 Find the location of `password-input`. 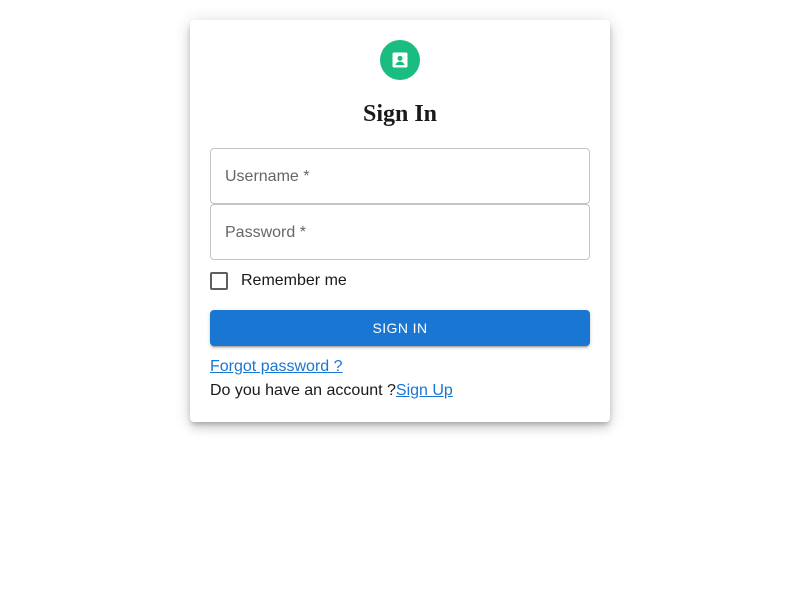

password-input is located at coordinates (400, 232).